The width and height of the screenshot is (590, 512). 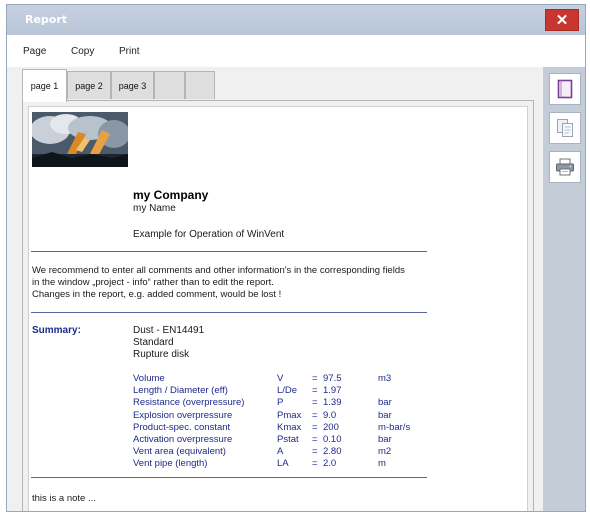 What do you see at coordinates (280, 452) in the screenshot?
I see `parameter-symbol: A` at bounding box center [280, 452].